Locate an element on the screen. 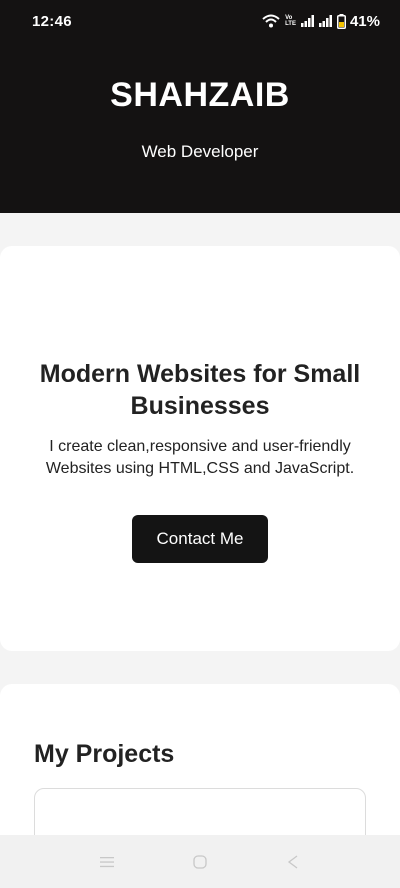  volte-icon: Vo LTE is located at coordinates (290, 21).